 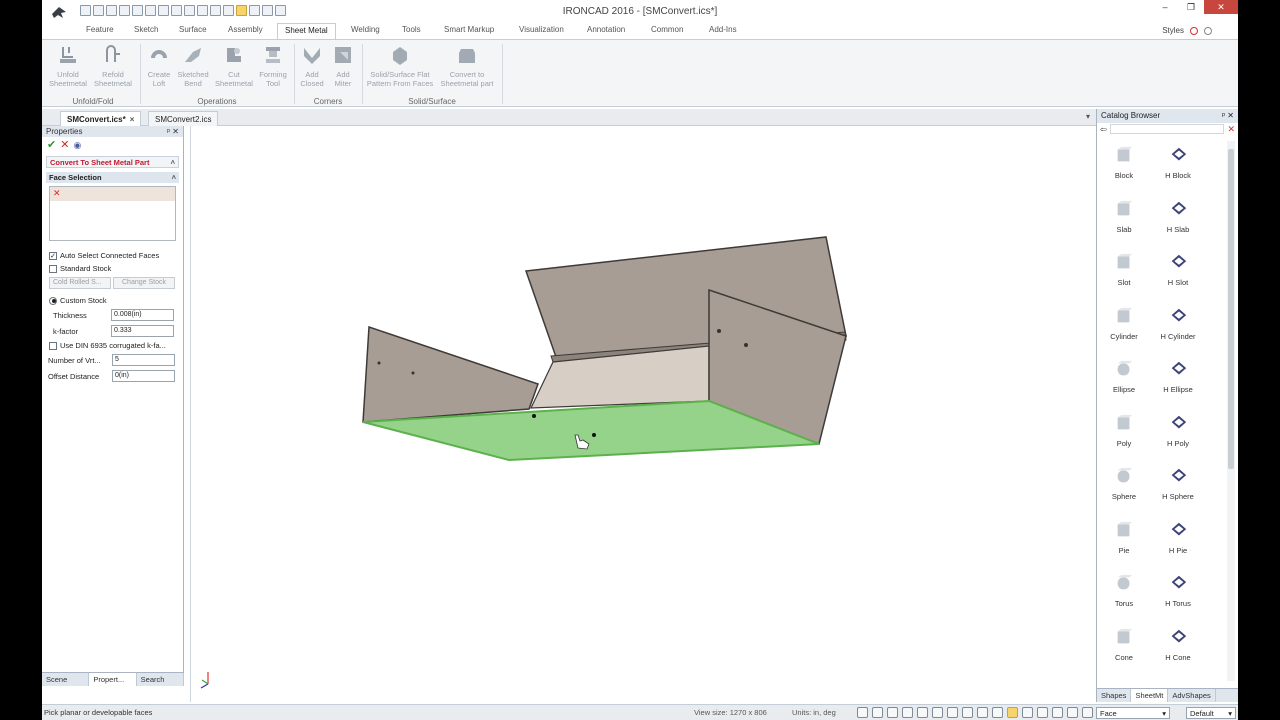 What do you see at coordinates (1087, 712) in the screenshot?
I see `measure-icon` at bounding box center [1087, 712].